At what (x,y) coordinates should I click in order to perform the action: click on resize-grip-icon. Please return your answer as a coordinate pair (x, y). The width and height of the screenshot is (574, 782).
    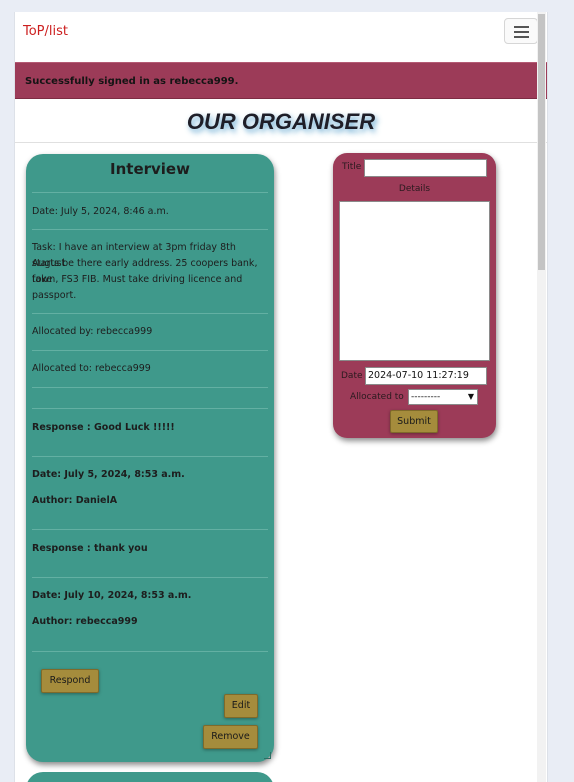
    Looking at the image, I should click on (267, 755).